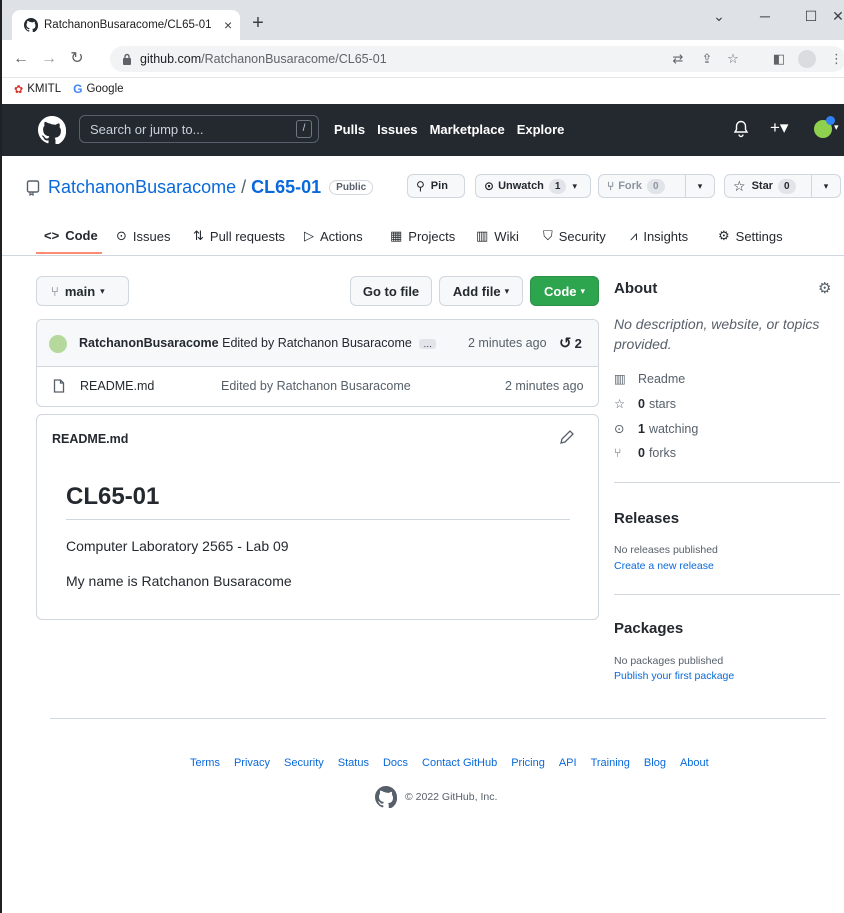 Image resolution: width=844 pixels, height=913 pixels. What do you see at coordinates (349, 129) in the screenshot?
I see `nav-pulls: Pulls` at bounding box center [349, 129].